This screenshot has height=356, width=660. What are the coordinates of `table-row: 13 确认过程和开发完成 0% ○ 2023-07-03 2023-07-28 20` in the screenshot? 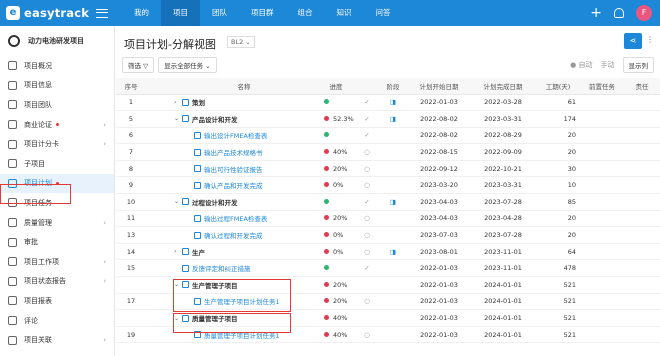 It's located at (388, 235).